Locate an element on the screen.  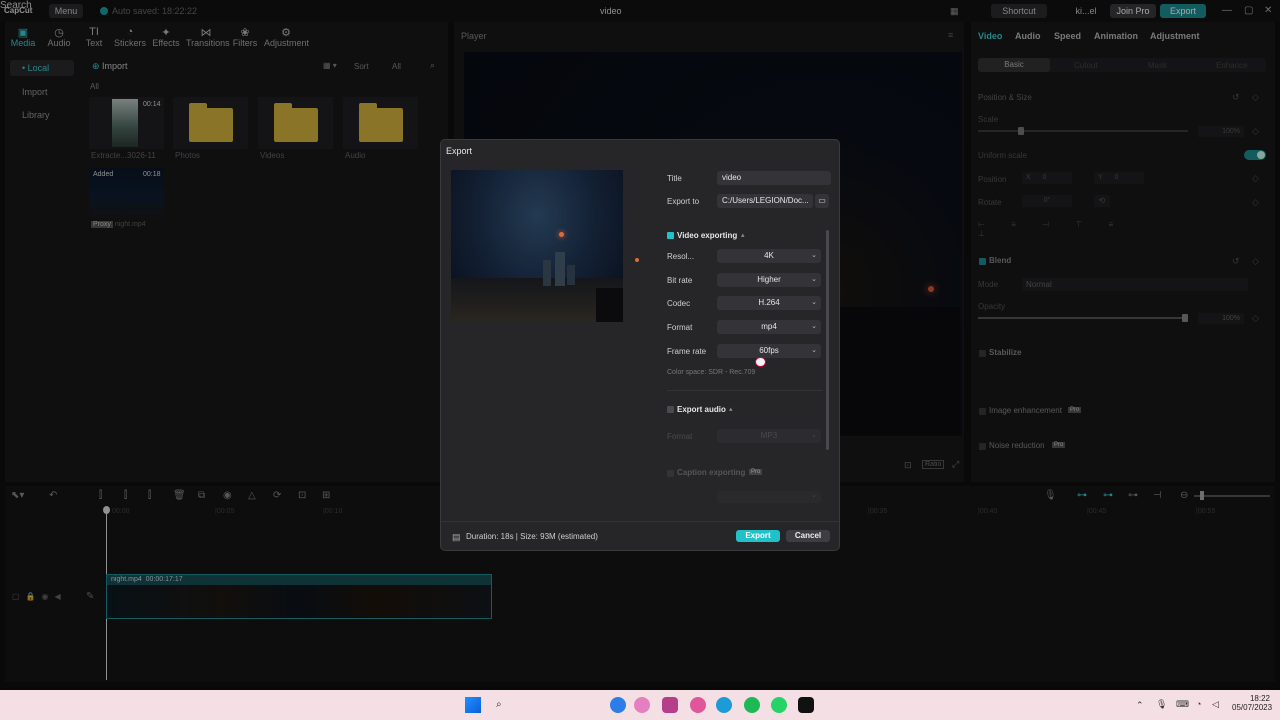
export-audio-checkbox is located at coordinates (670, 409).